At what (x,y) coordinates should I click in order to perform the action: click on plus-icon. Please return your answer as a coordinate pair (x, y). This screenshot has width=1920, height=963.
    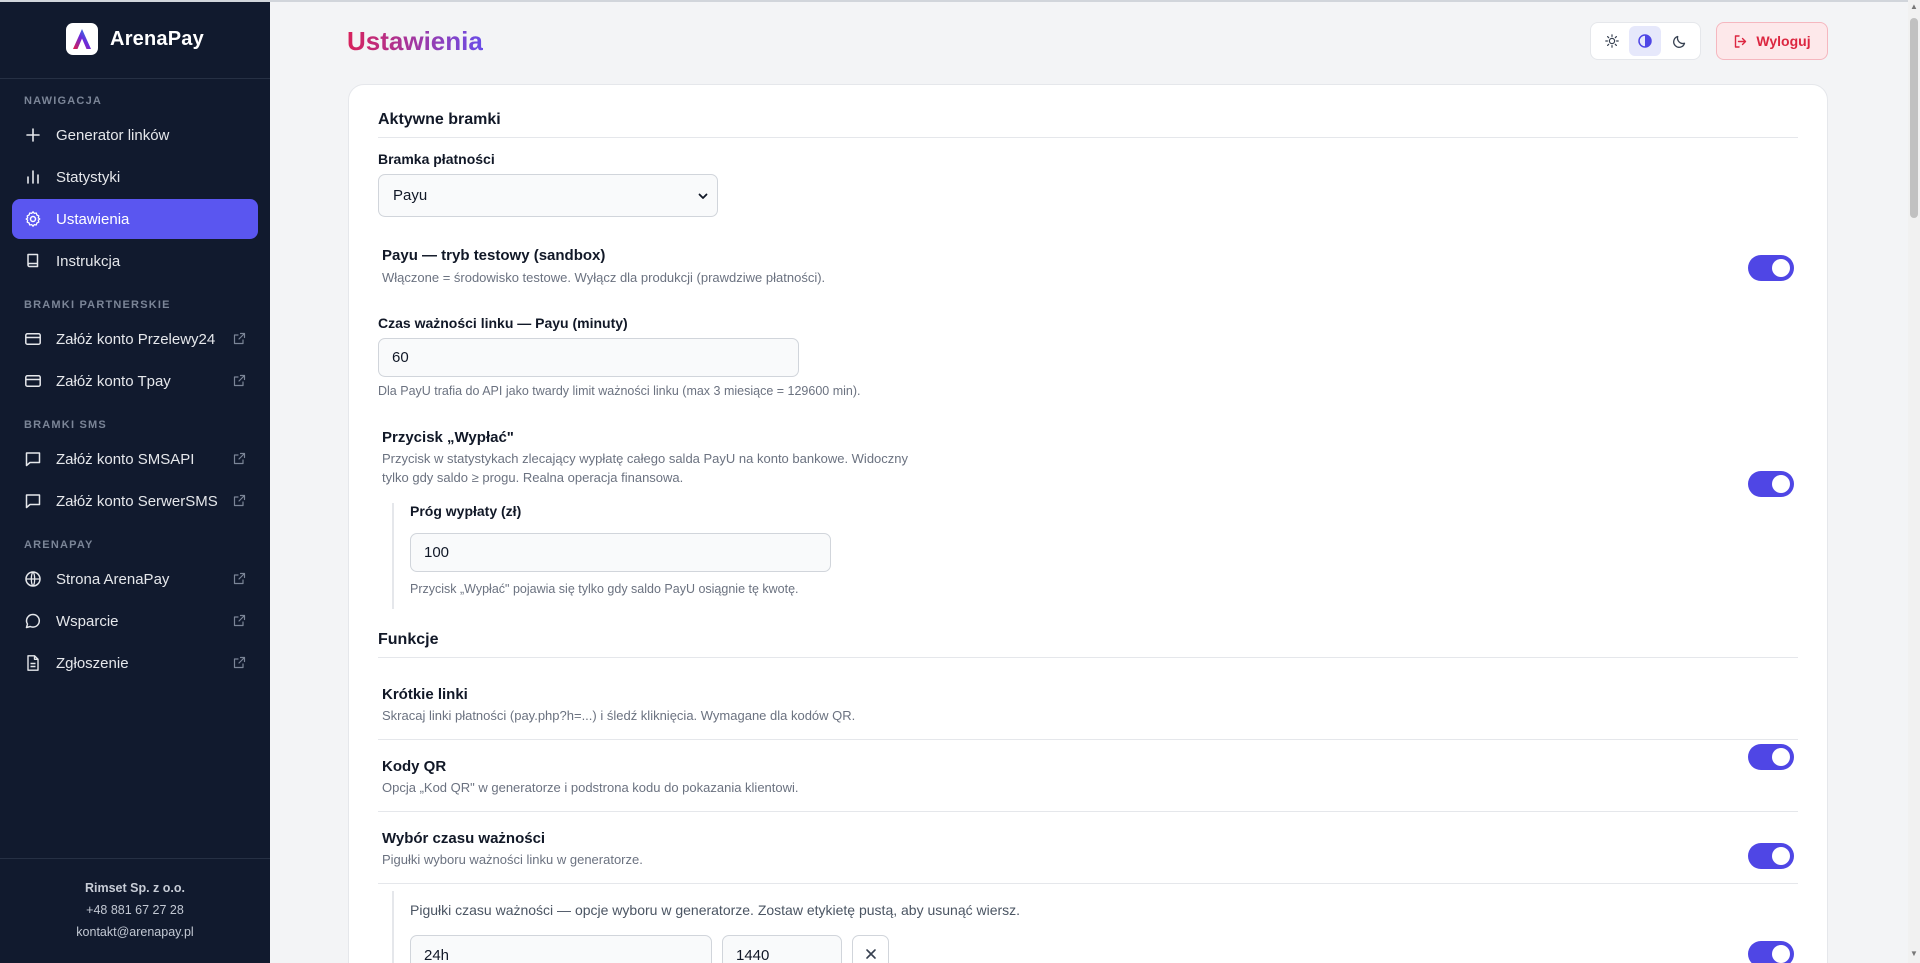
    Looking at the image, I should click on (33, 135).